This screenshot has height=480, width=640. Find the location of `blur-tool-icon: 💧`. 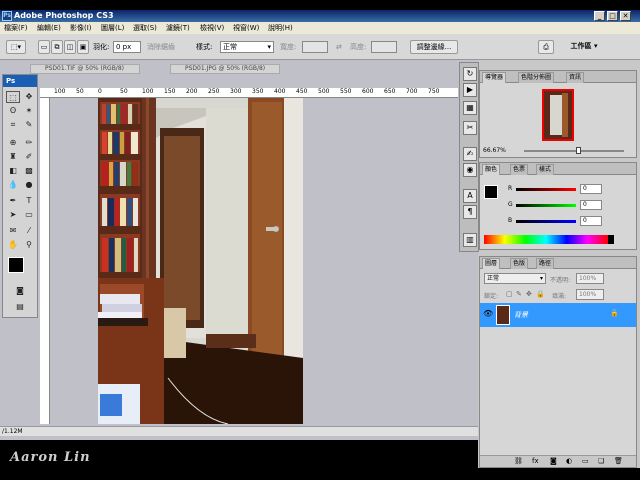

blur-tool-icon: 💧 is located at coordinates (13, 185).